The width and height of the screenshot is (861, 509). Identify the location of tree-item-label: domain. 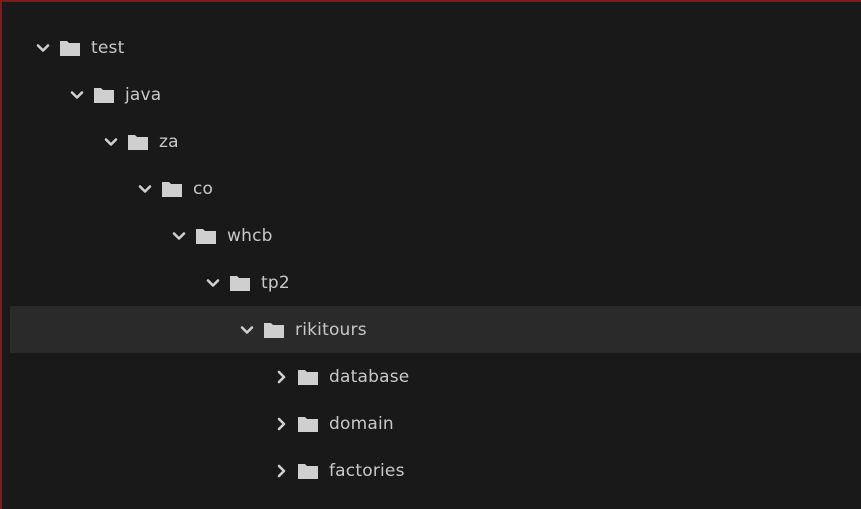
(361, 423).